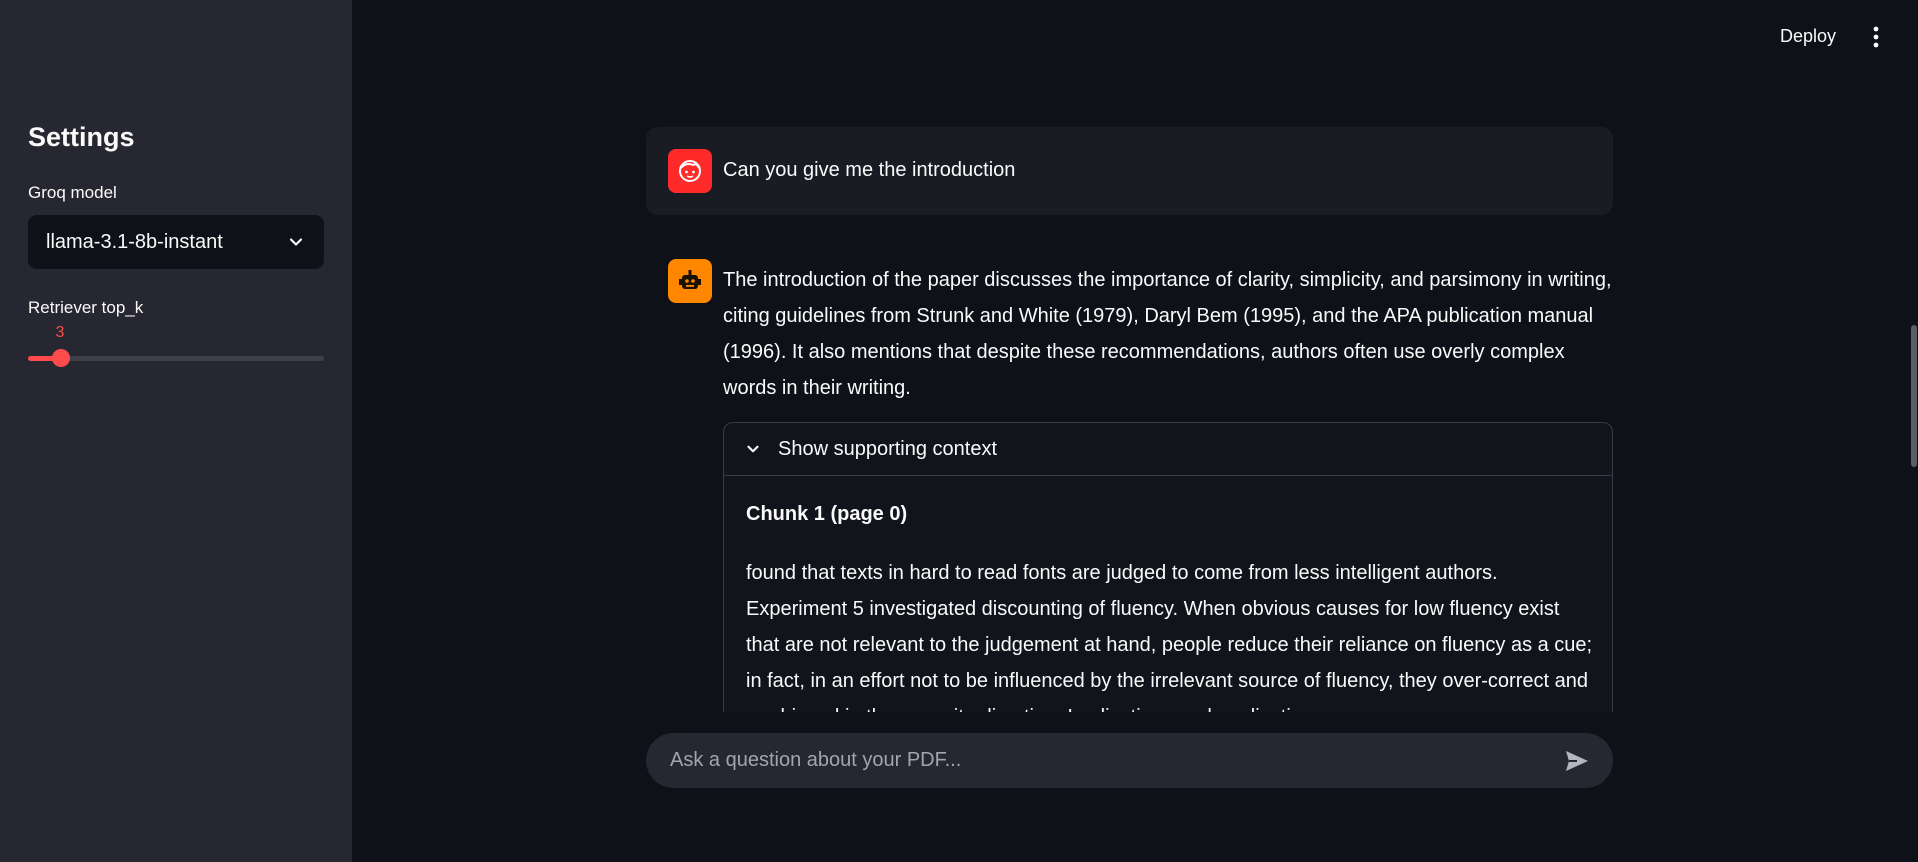 This screenshot has width=1918, height=862. Describe the element at coordinates (1115, 760) in the screenshot. I see `chat-input` at that location.